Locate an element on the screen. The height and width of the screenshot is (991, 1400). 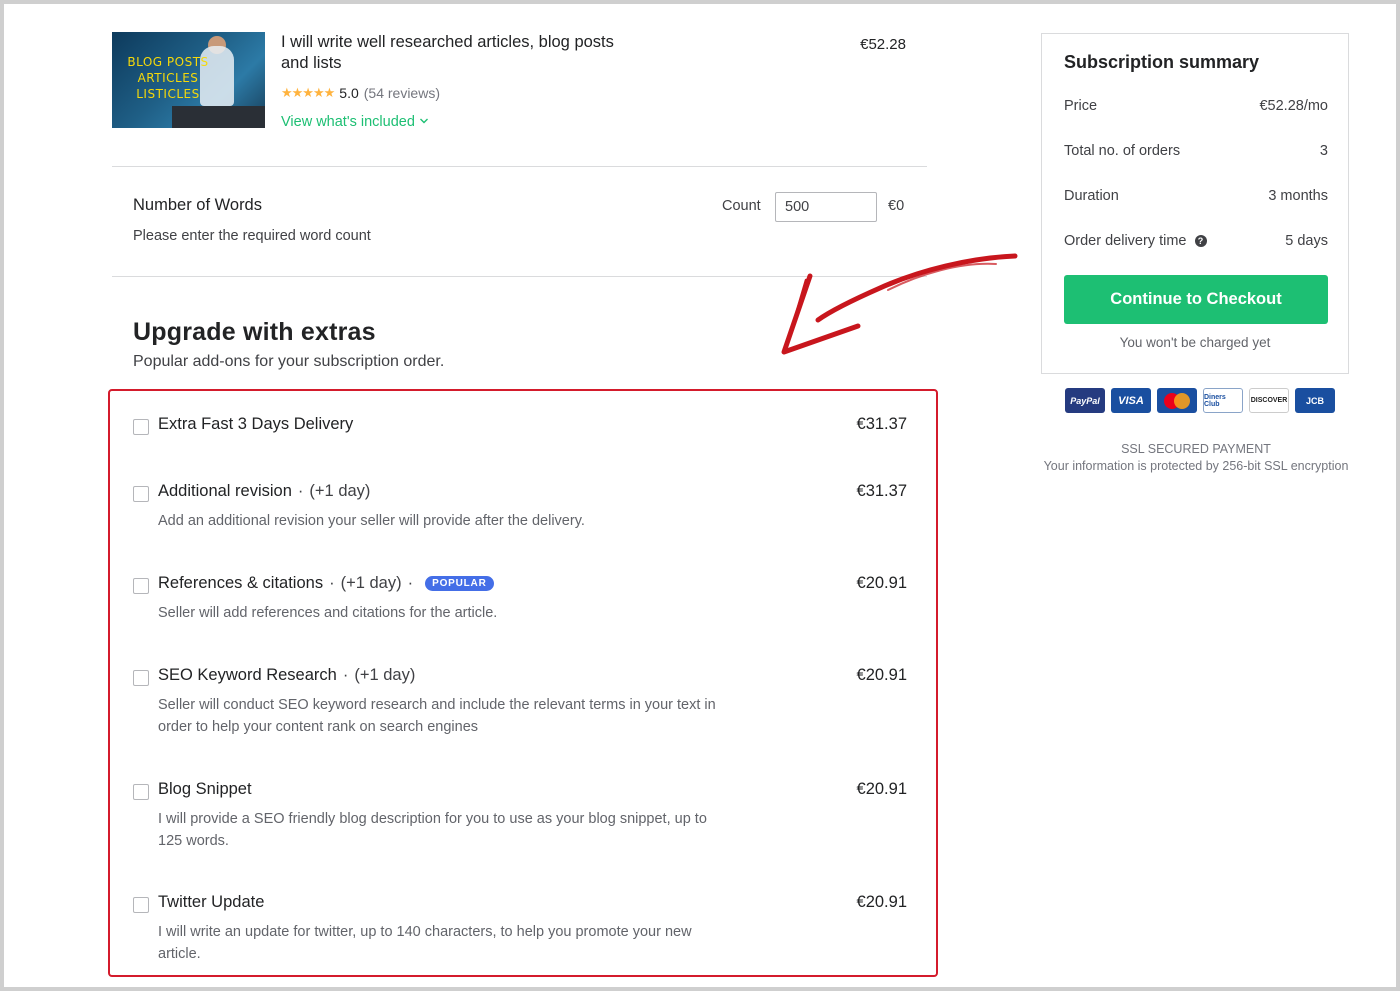
mastercard-circles is located at coordinates (1177, 400).